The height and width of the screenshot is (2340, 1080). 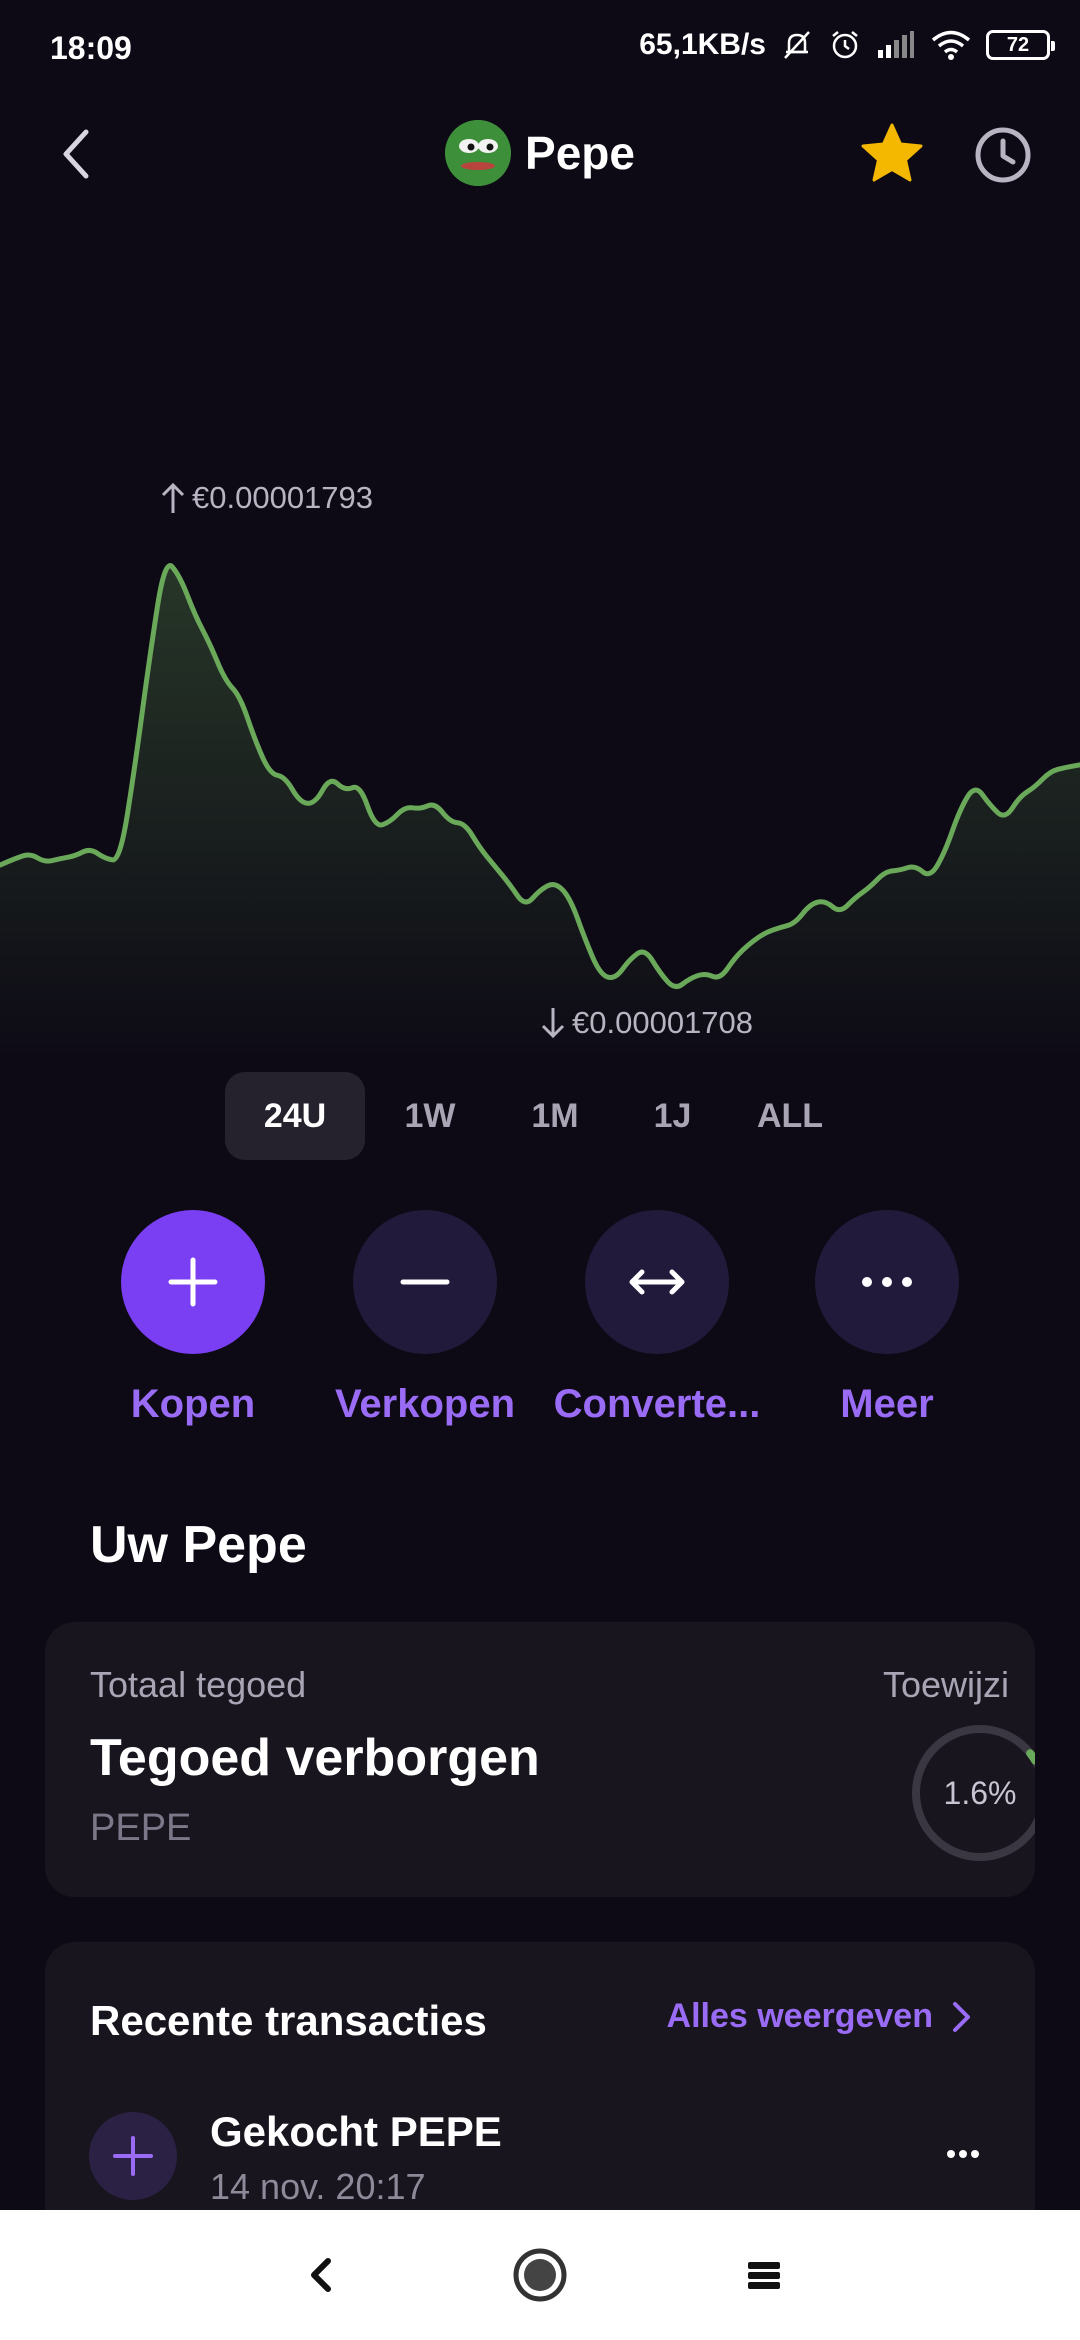 What do you see at coordinates (892, 154) in the screenshot?
I see `star-icon` at bounding box center [892, 154].